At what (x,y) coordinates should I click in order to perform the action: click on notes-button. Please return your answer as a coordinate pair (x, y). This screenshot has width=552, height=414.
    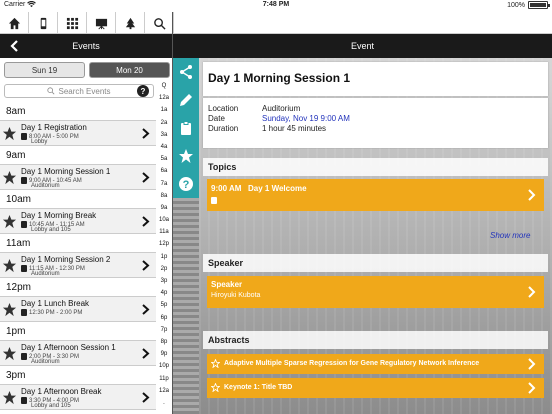
    Looking at the image, I should click on (186, 128).